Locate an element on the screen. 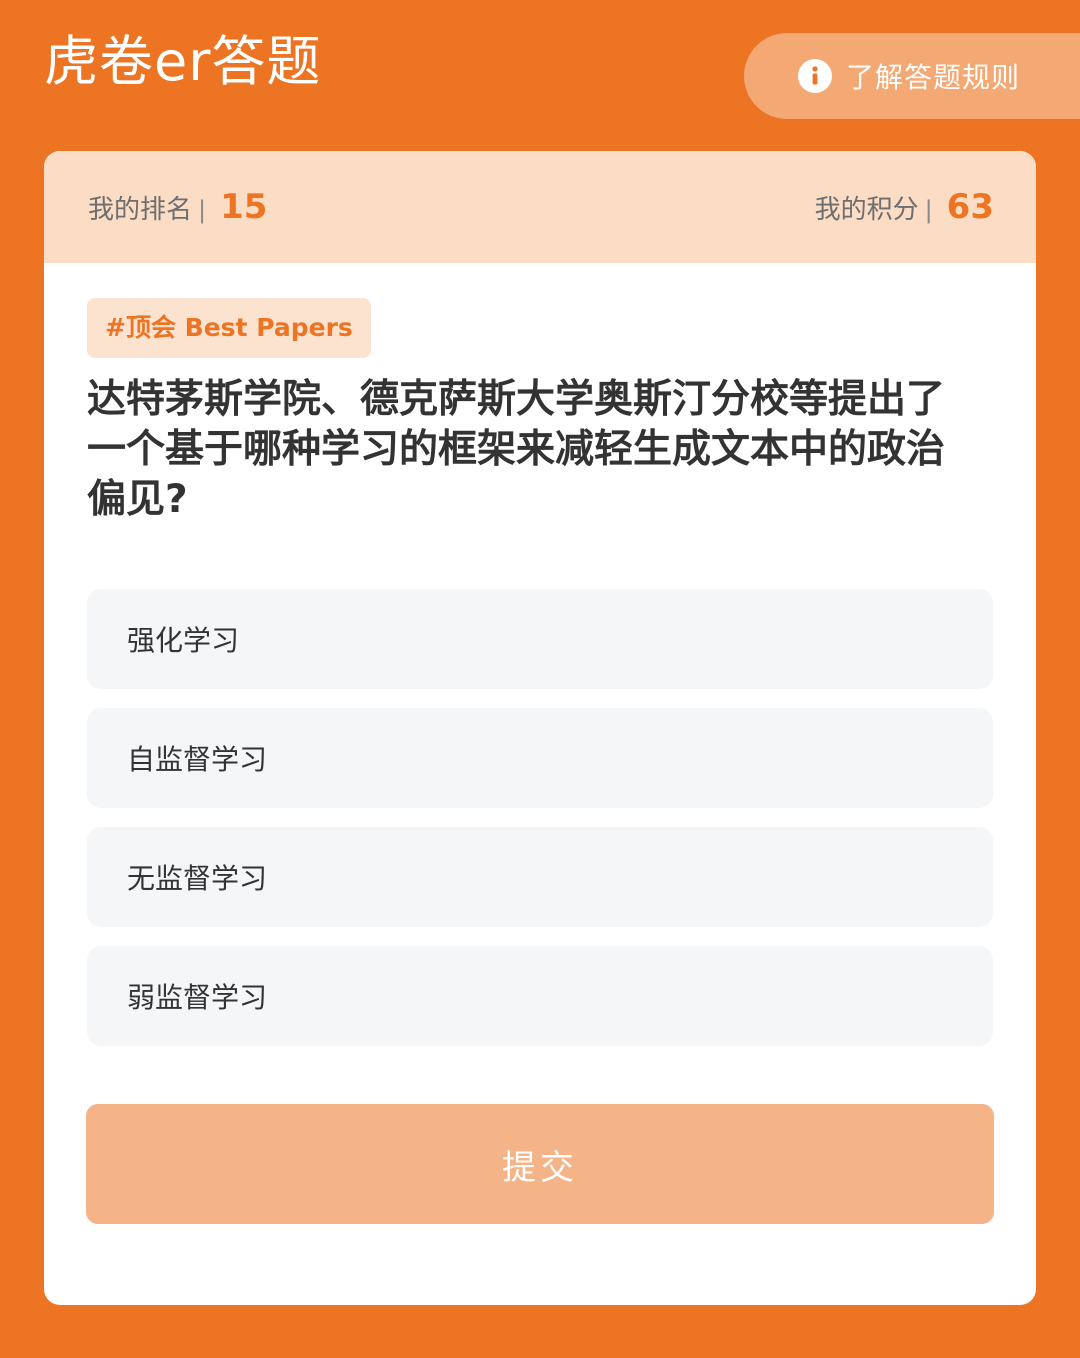 This screenshot has width=1080, height=1358. score-stat: 我的积分 | 63 is located at coordinates (904, 207).